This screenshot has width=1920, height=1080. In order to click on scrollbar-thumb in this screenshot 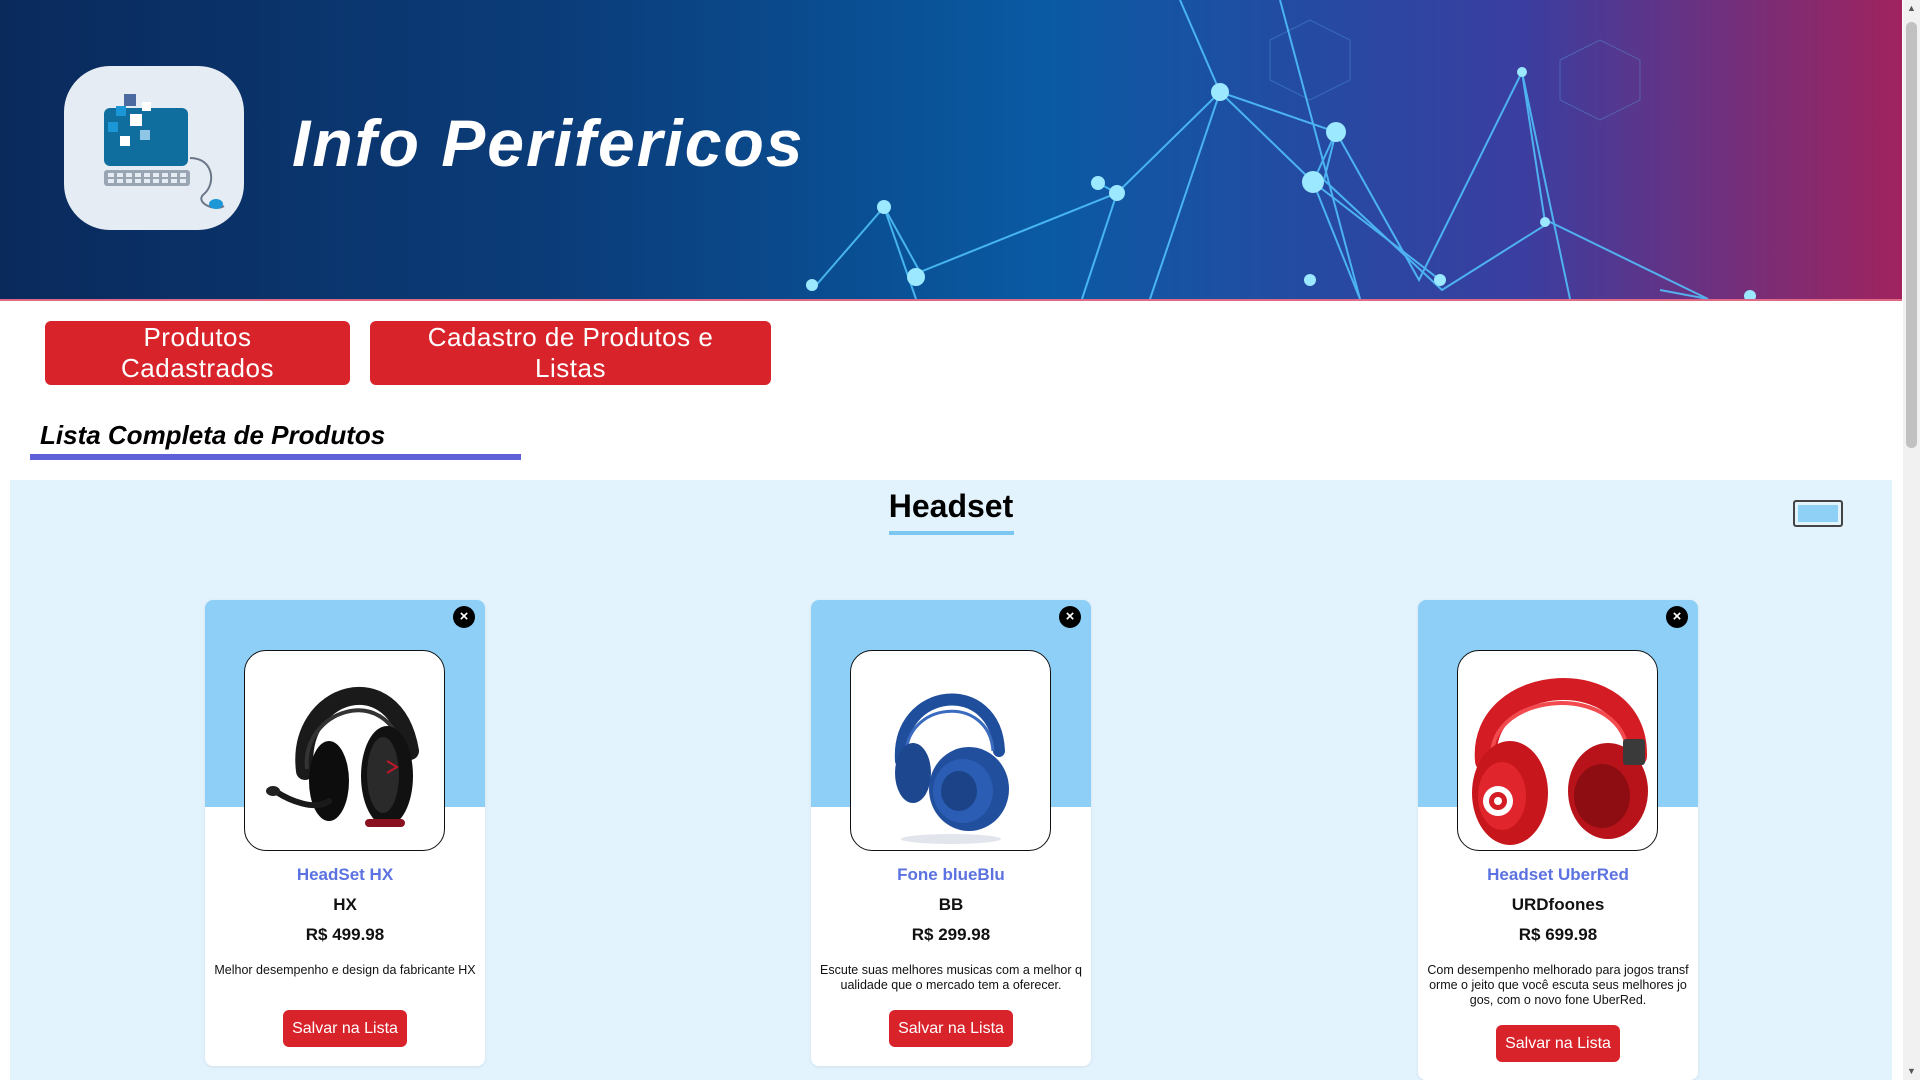, I will do `click(1911, 235)`.